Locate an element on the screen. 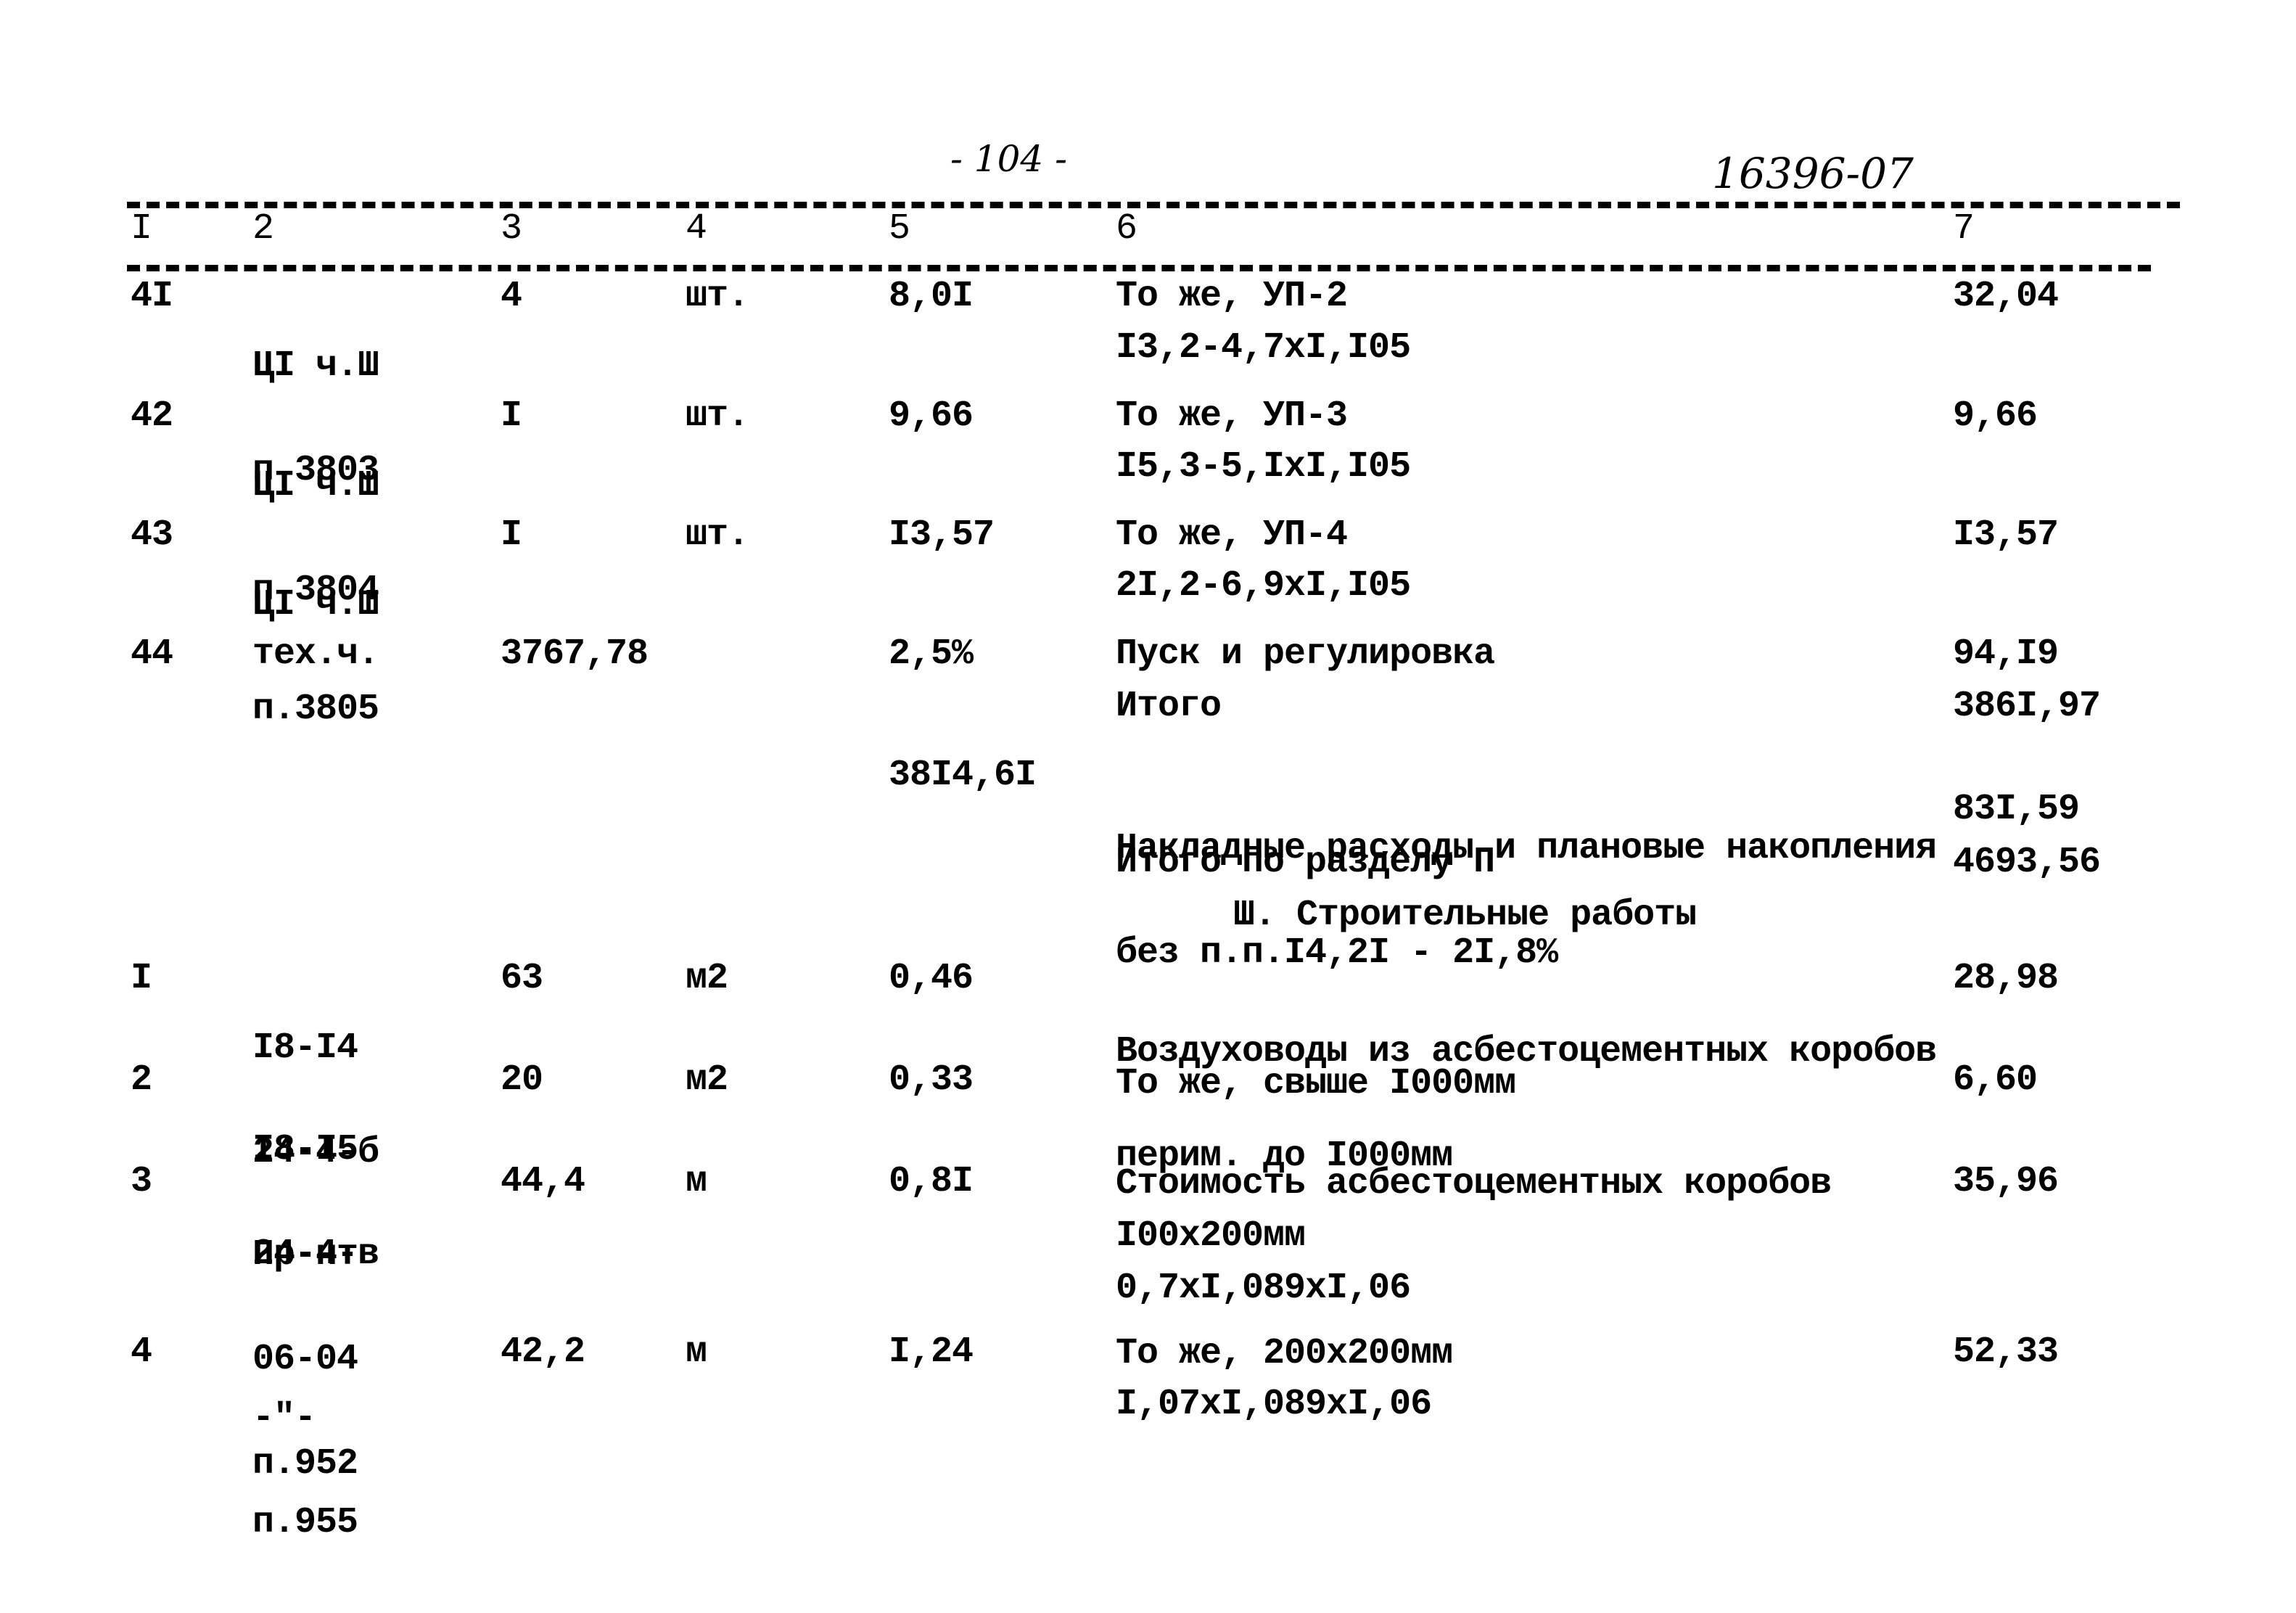 Image resolution: width=2296 pixels, height=1613 pixels. row-price: I,24 is located at coordinates (932, 1352).